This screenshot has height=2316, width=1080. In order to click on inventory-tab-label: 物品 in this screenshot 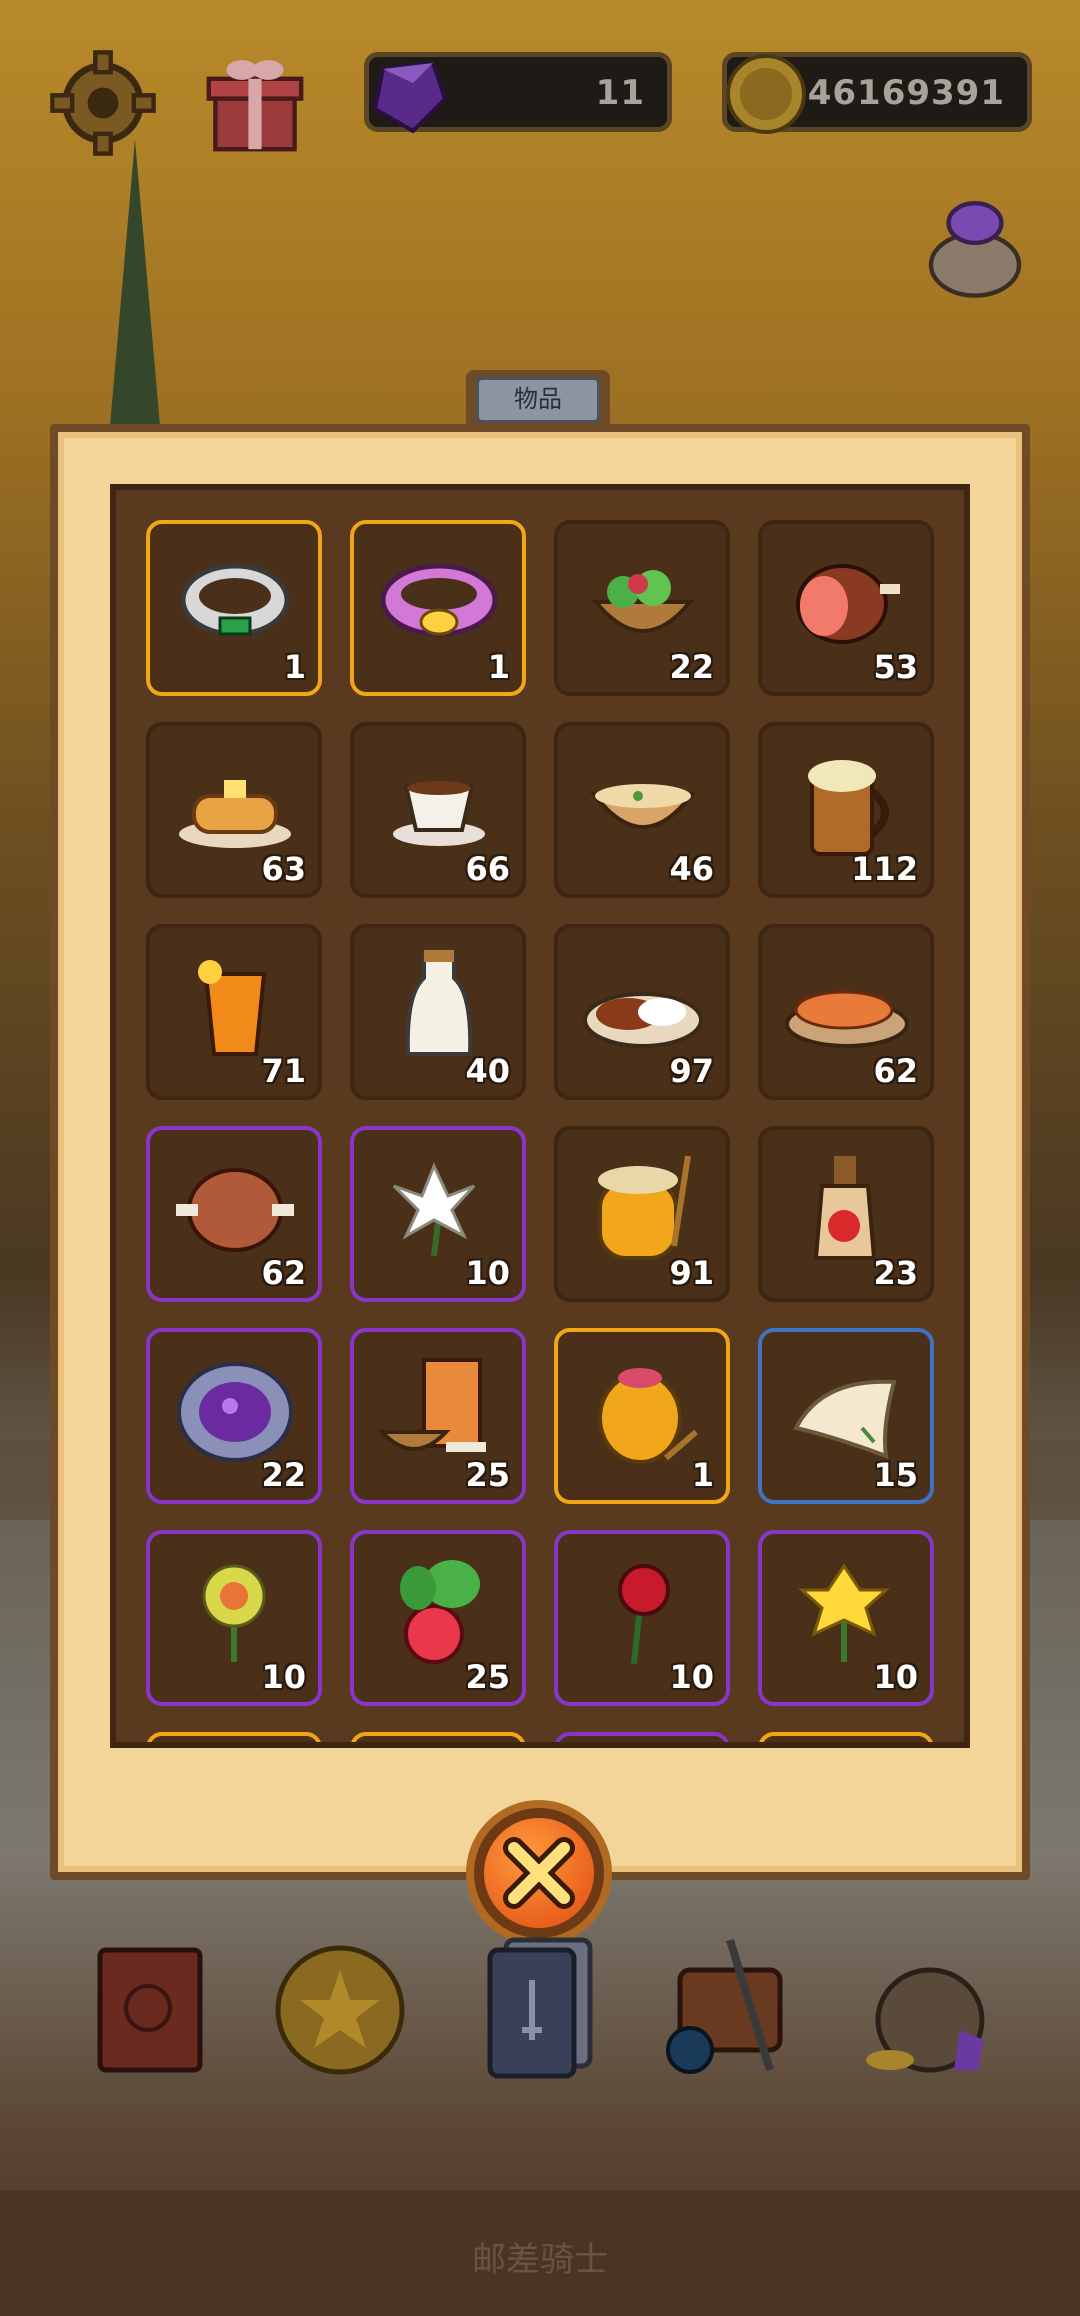, I will do `click(538, 400)`.